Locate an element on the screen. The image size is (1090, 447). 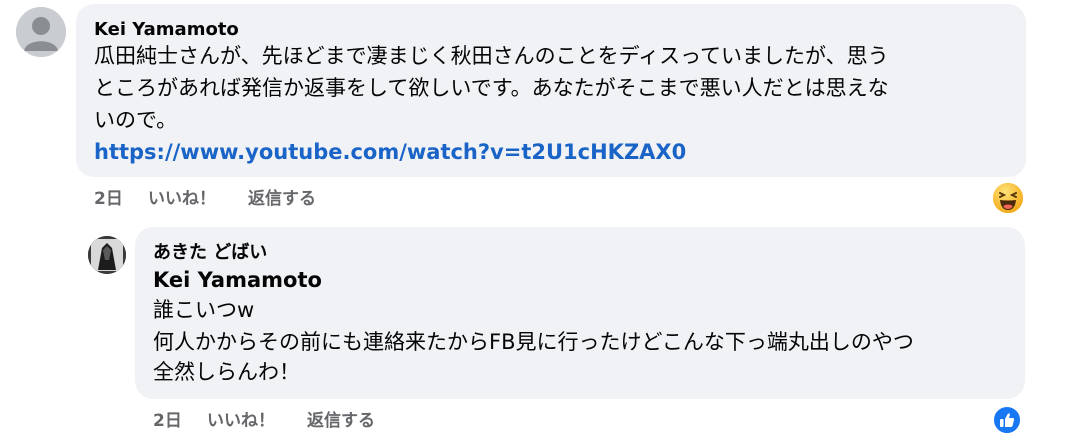
comment-text-line: ところがあれば発信か返事をして欲しいです。あなたがそこまで悪い人だとは思えな is located at coordinates (491, 88).